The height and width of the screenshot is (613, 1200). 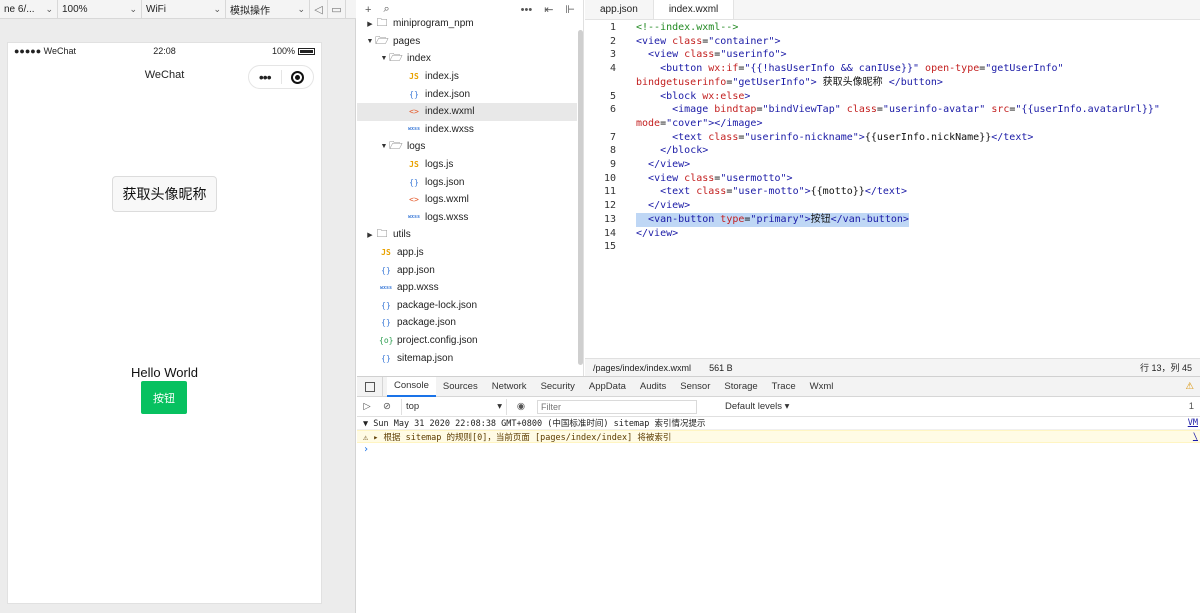 I want to click on message-source-link: VM, so click(x=1194, y=423).